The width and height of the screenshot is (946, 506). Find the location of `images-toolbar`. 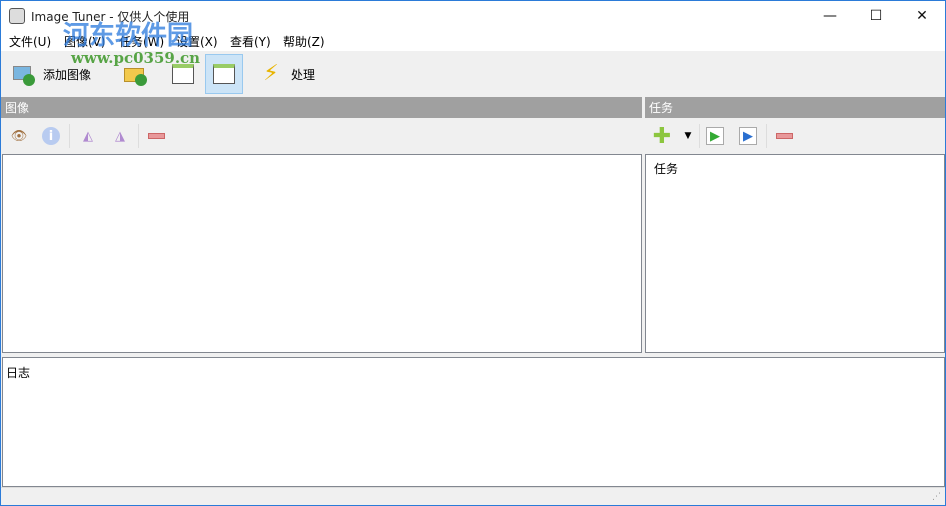

images-toolbar is located at coordinates (321, 135).